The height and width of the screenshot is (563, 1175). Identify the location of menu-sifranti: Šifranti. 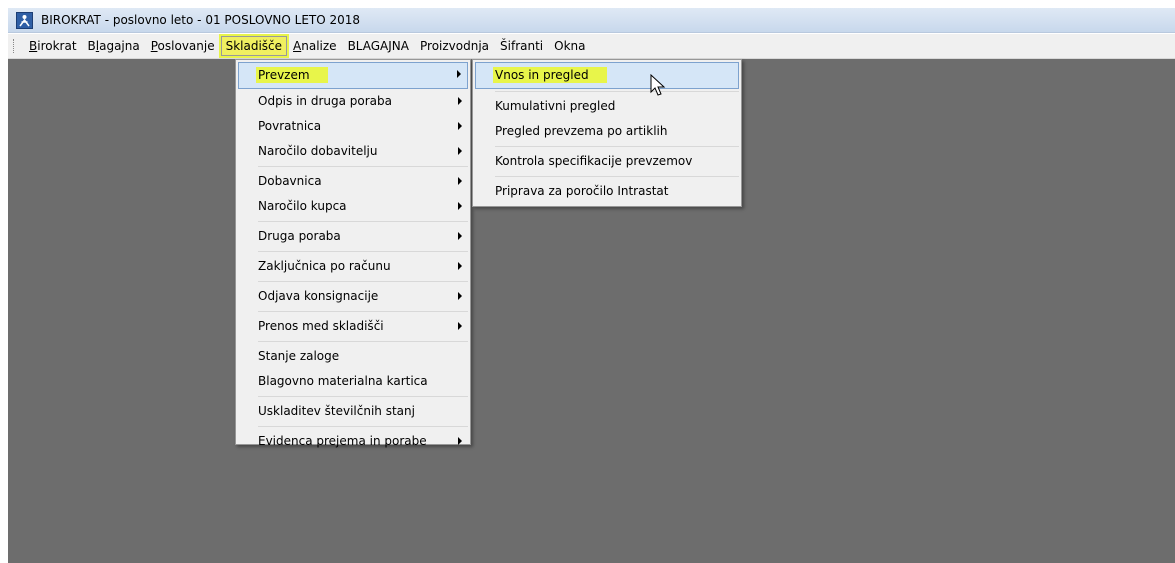
(521, 46).